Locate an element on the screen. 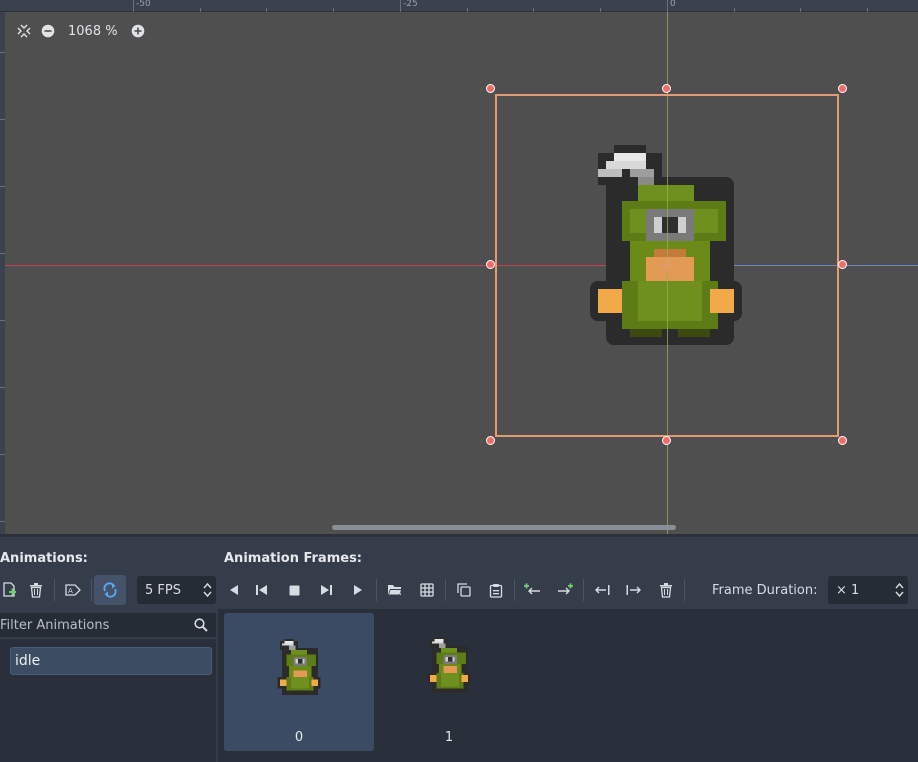  horizontal-ruler: -50 -25 0 is located at coordinates (459, 6).